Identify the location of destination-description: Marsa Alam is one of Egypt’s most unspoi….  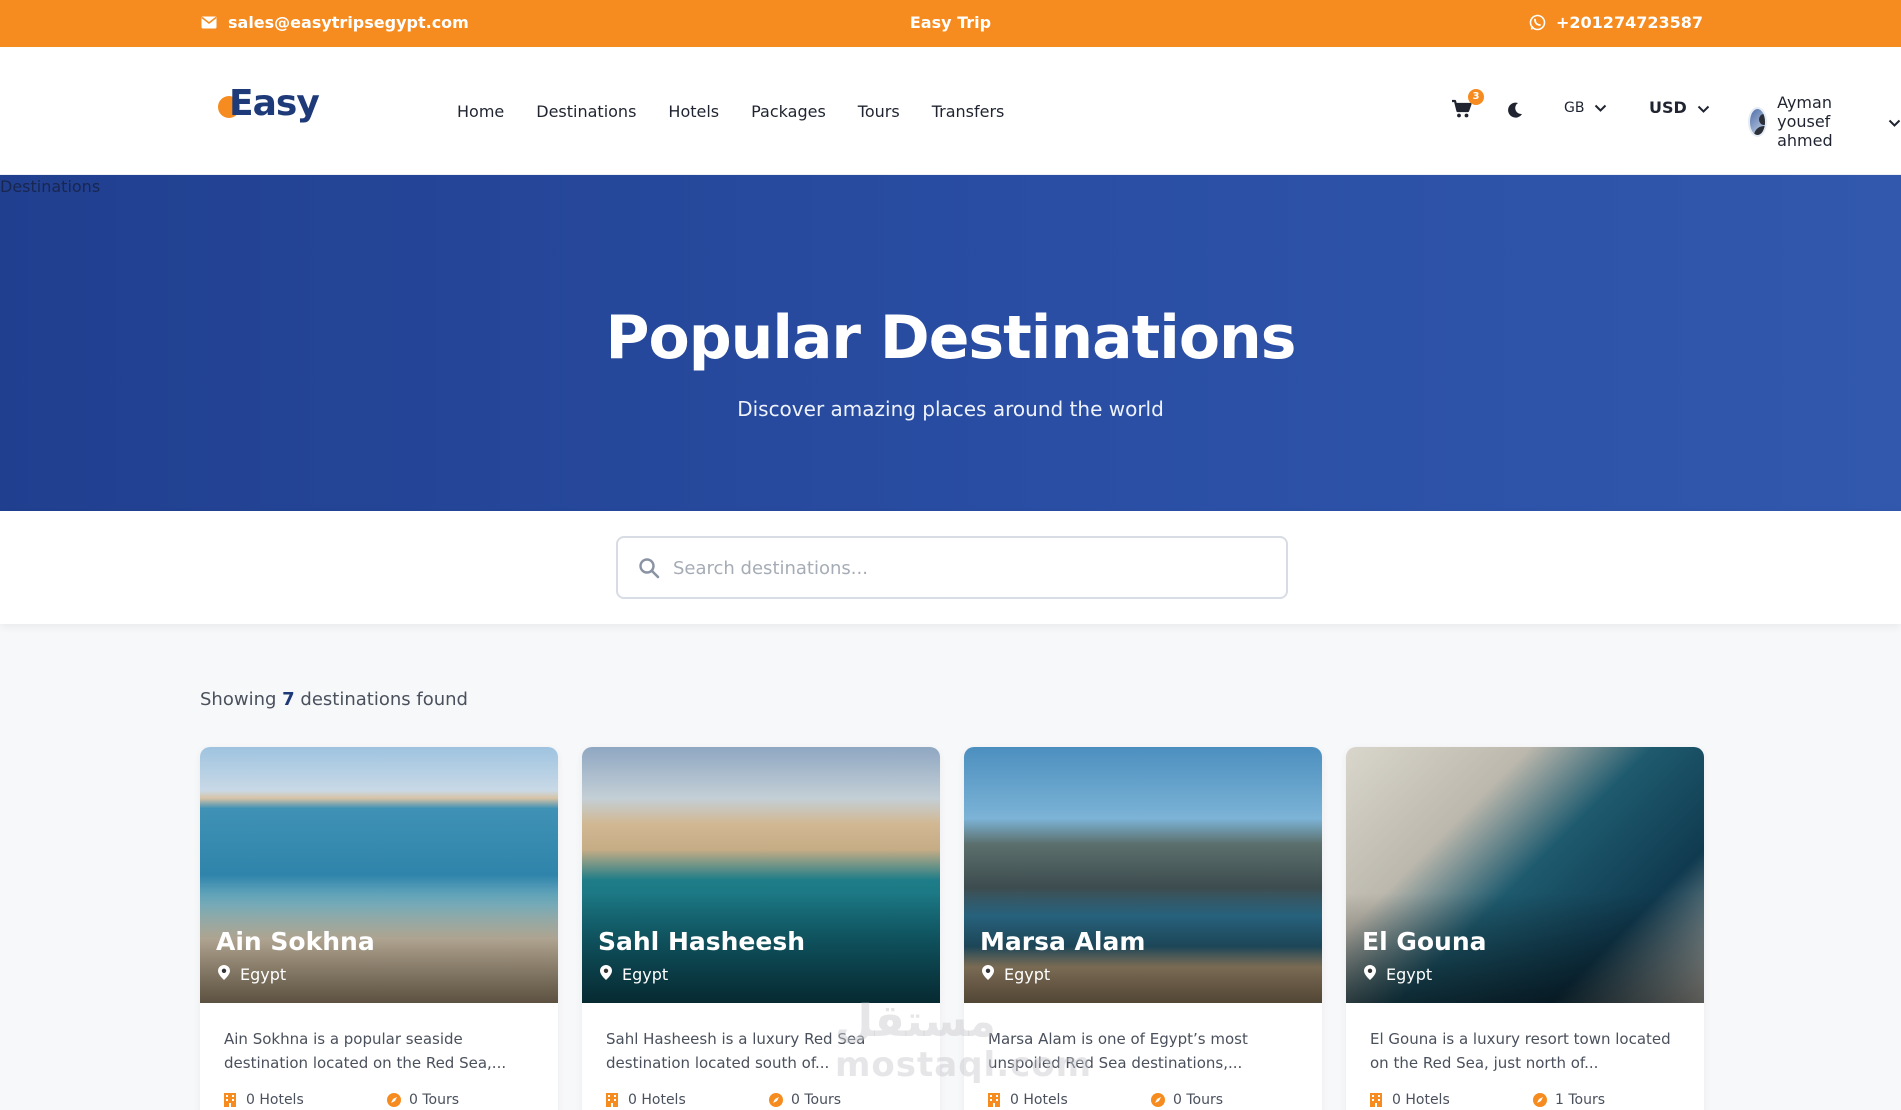
(1118, 1051).